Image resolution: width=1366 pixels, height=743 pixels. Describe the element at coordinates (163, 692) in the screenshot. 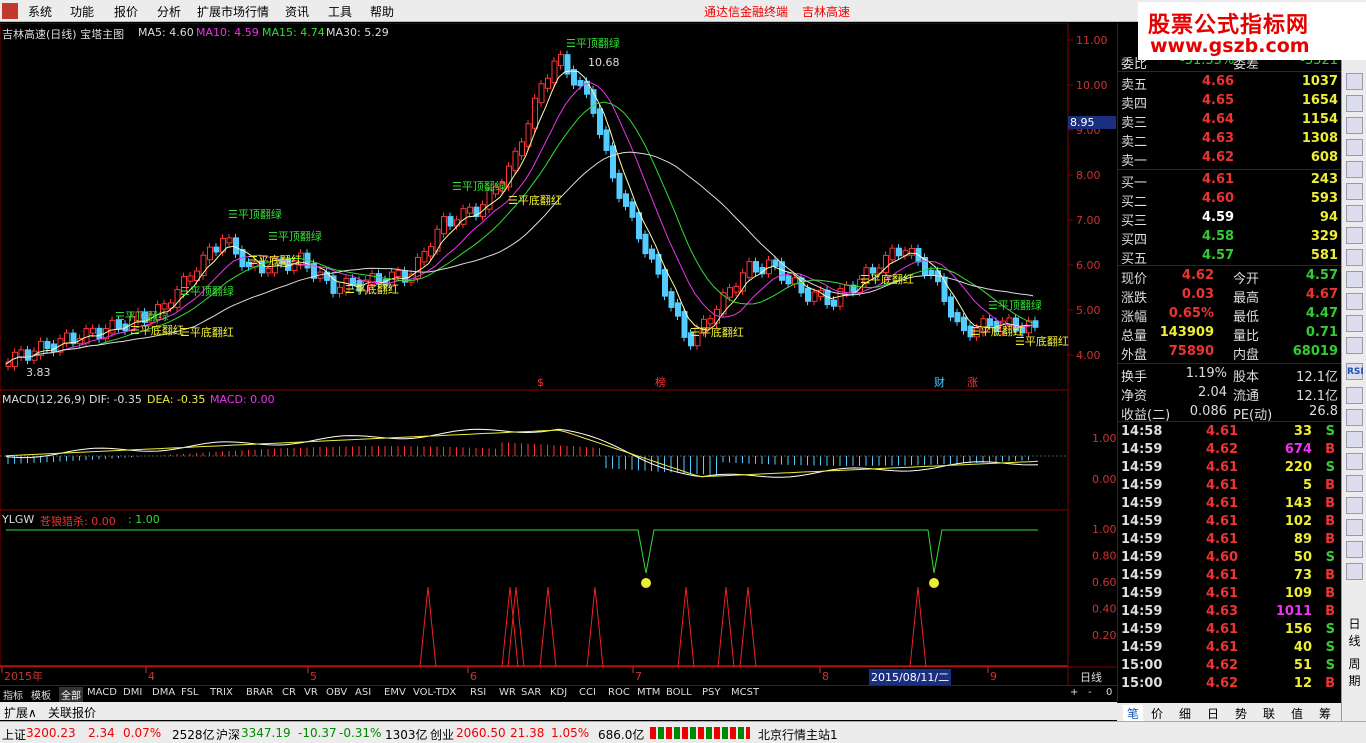

I see `indicator-tab: DMA` at that location.